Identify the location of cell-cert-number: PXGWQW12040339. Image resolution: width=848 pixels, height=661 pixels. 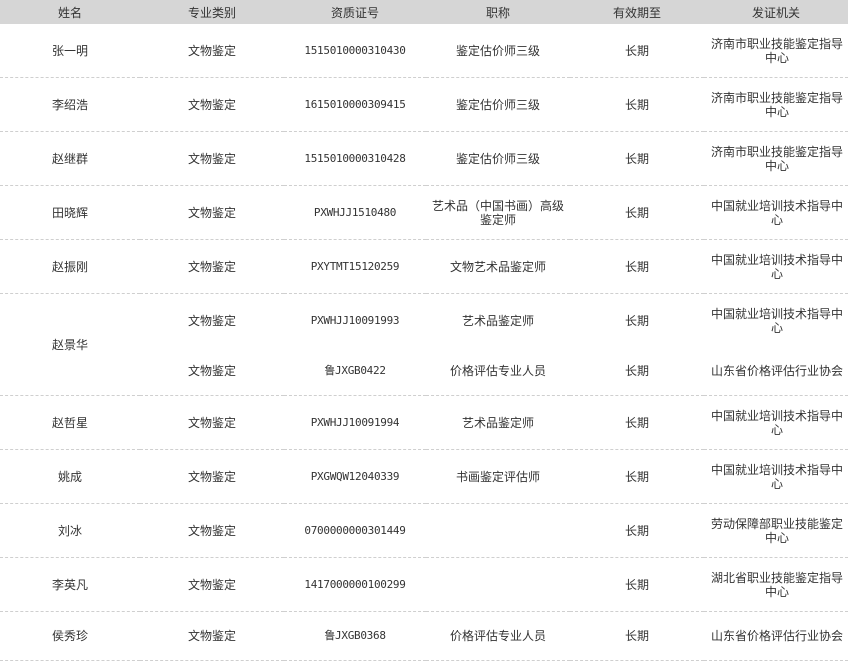
(355, 476).